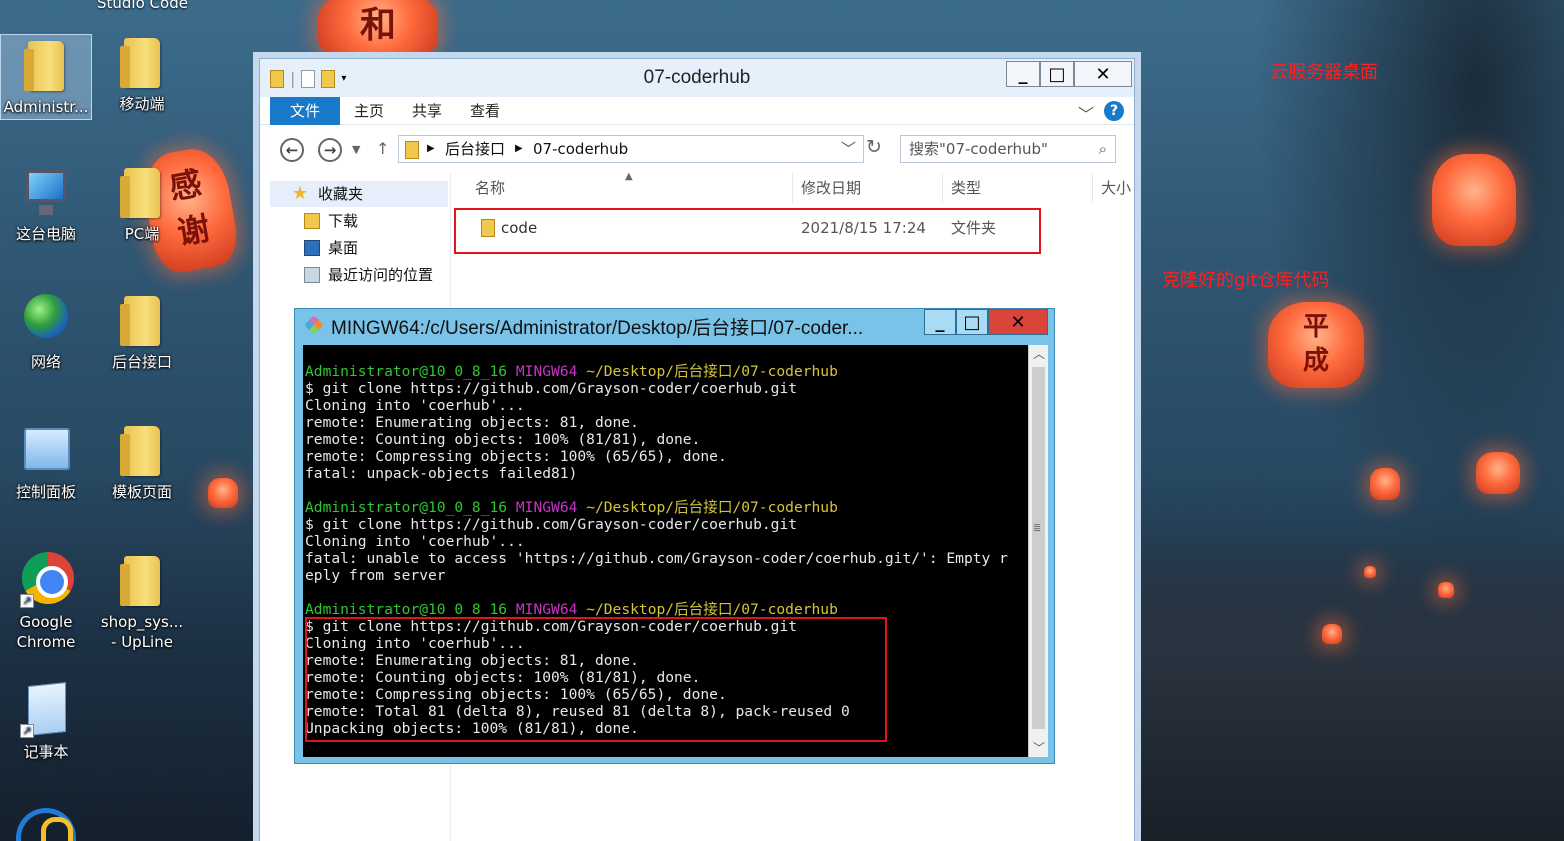 The height and width of the screenshot is (841, 1564). Describe the element at coordinates (46, 192) in the screenshot. I see `computer-icon` at that location.